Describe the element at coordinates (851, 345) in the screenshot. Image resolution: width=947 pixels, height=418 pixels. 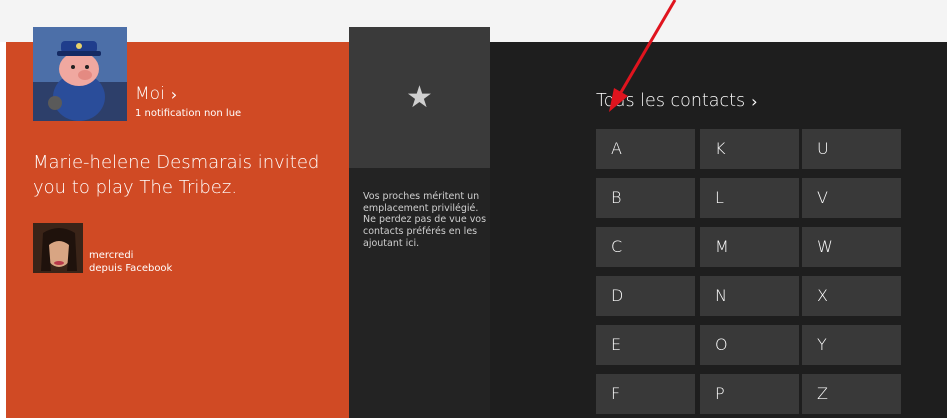
I see `letter-tile-y: Y` at that location.